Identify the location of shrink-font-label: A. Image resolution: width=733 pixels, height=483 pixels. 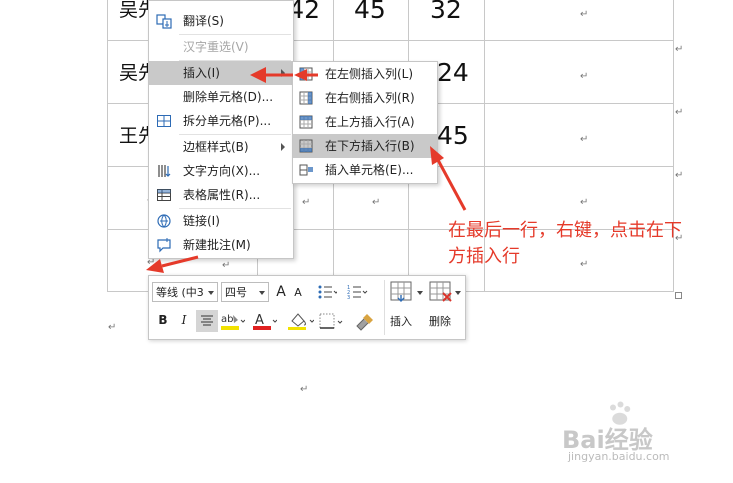
(298, 292).